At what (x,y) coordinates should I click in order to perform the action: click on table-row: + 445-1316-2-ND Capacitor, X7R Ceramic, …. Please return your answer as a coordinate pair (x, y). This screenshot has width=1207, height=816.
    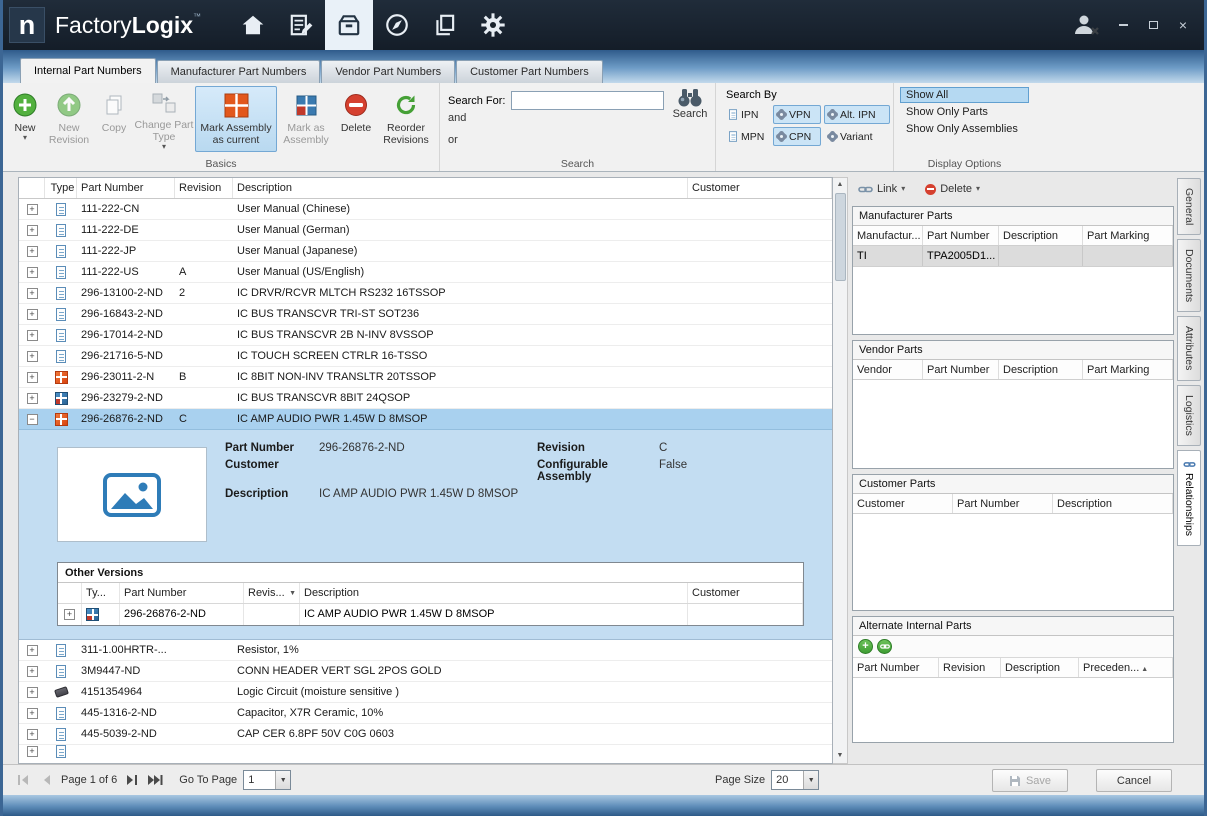
    Looking at the image, I should click on (425, 713).